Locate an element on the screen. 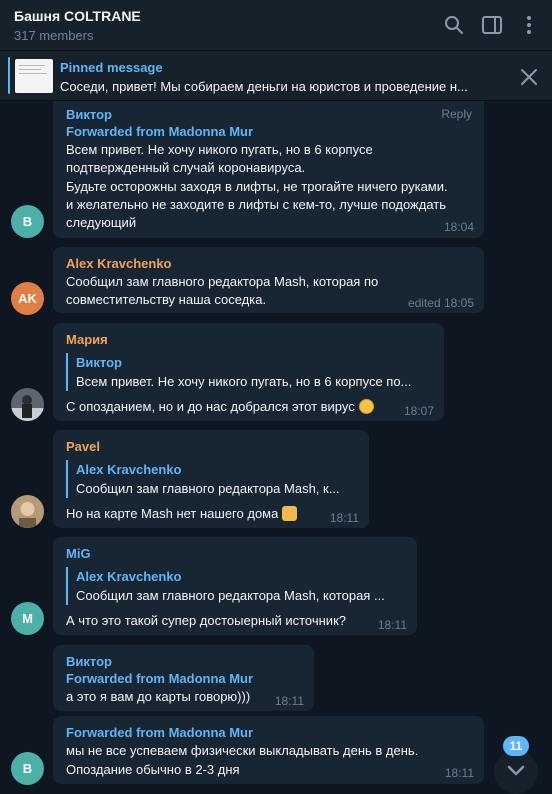 This screenshot has width=552, height=794. message-time: edited 18:05 is located at coordinates (440, 303).